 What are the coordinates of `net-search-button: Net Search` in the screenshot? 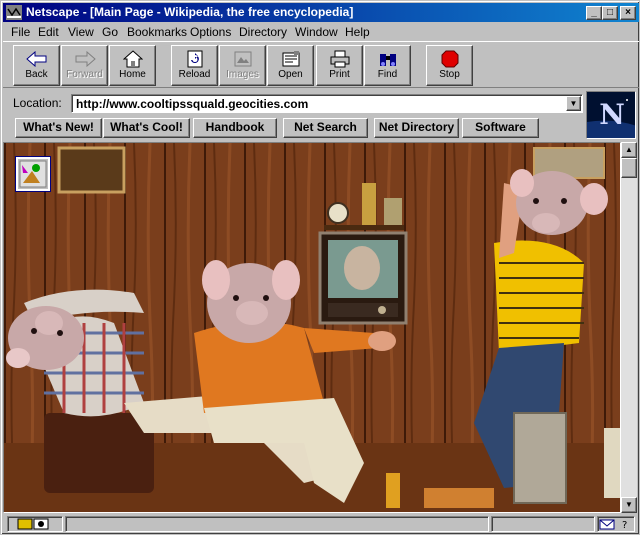 It's located at (325, 128).